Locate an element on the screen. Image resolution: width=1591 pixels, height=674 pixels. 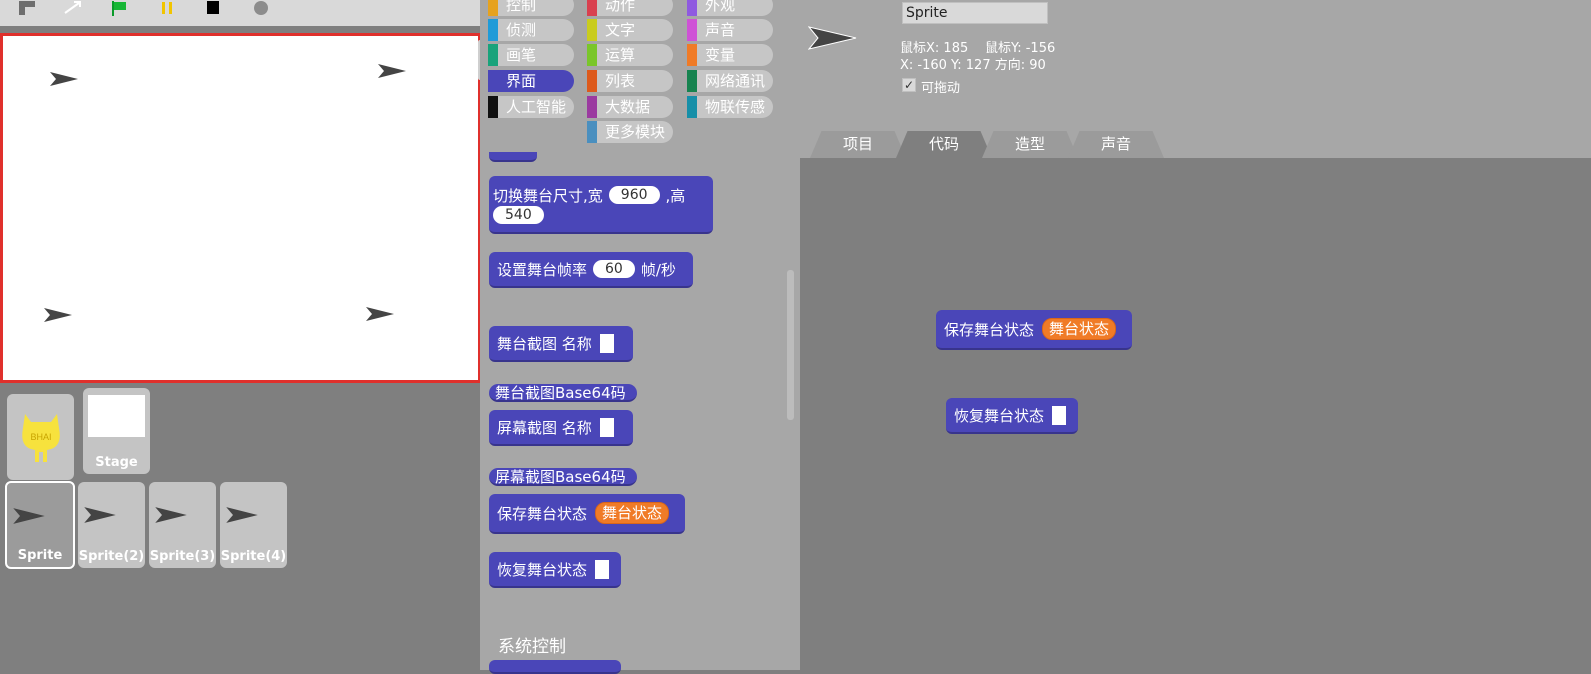
category-motion: 动作 is located at coordinates (630, 8).